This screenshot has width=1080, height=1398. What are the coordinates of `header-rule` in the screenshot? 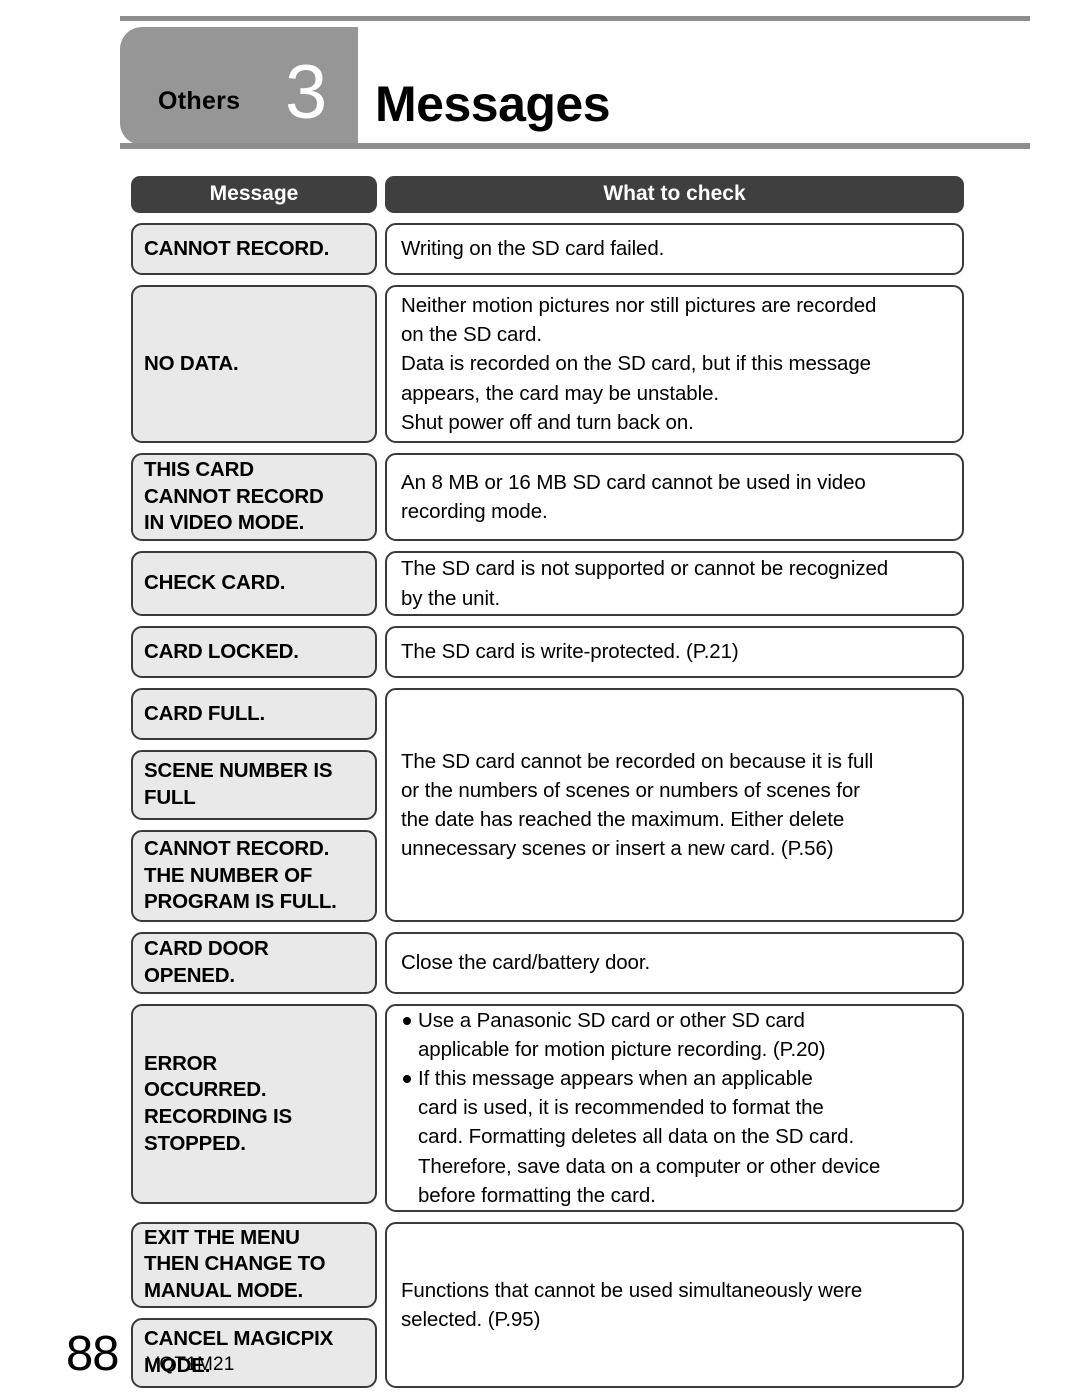 It's located at (575, 146).